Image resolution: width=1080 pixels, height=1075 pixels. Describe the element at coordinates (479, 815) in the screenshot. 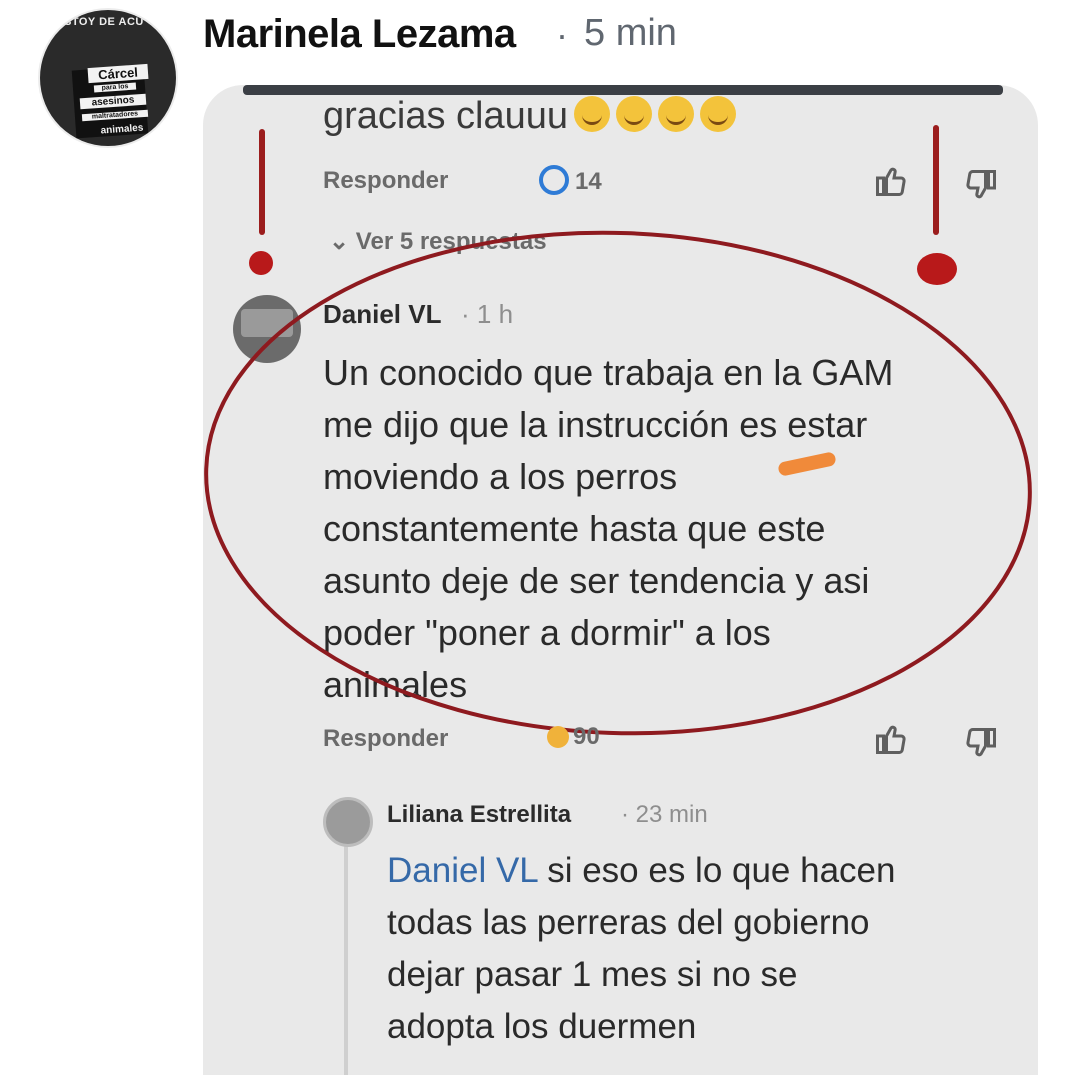

I see `reply-author-name: Liliana Estrellita` at that location.